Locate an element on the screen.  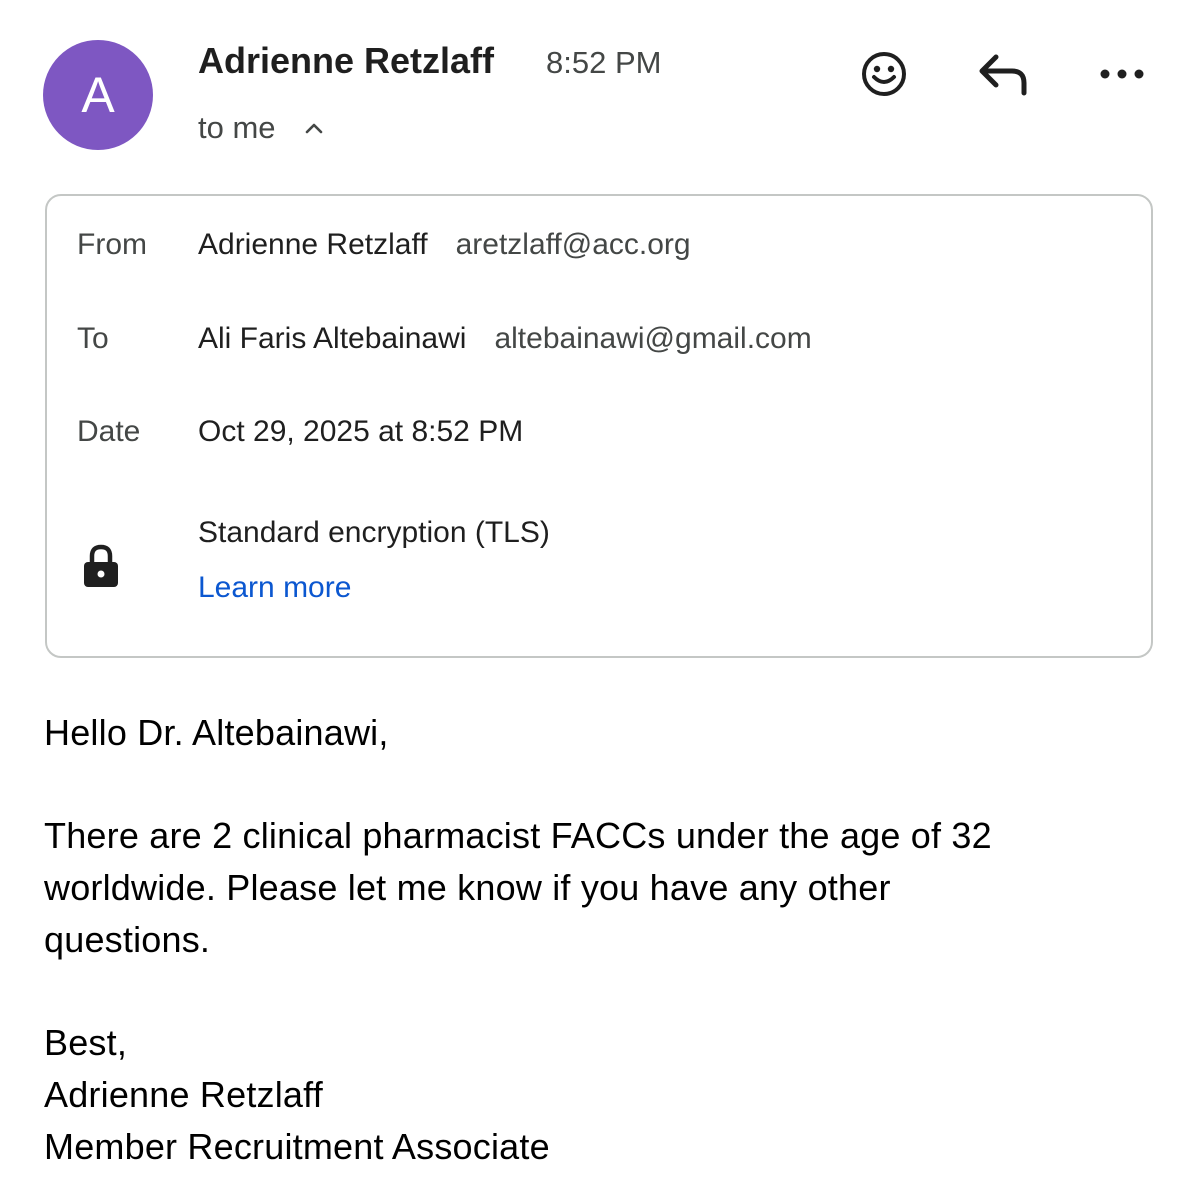
more-options-button is located at coordinates (1122, 74).